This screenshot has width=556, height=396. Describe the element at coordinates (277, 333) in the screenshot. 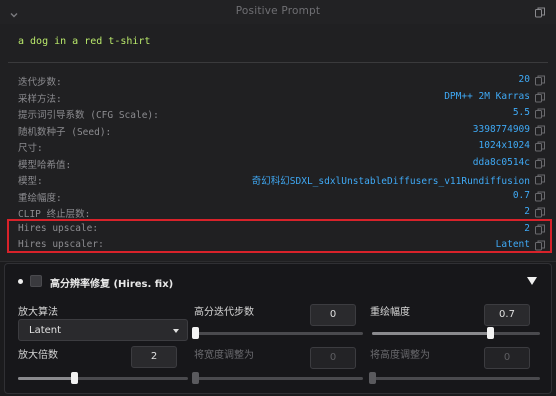

I see `hires-steps-slider` at that location.